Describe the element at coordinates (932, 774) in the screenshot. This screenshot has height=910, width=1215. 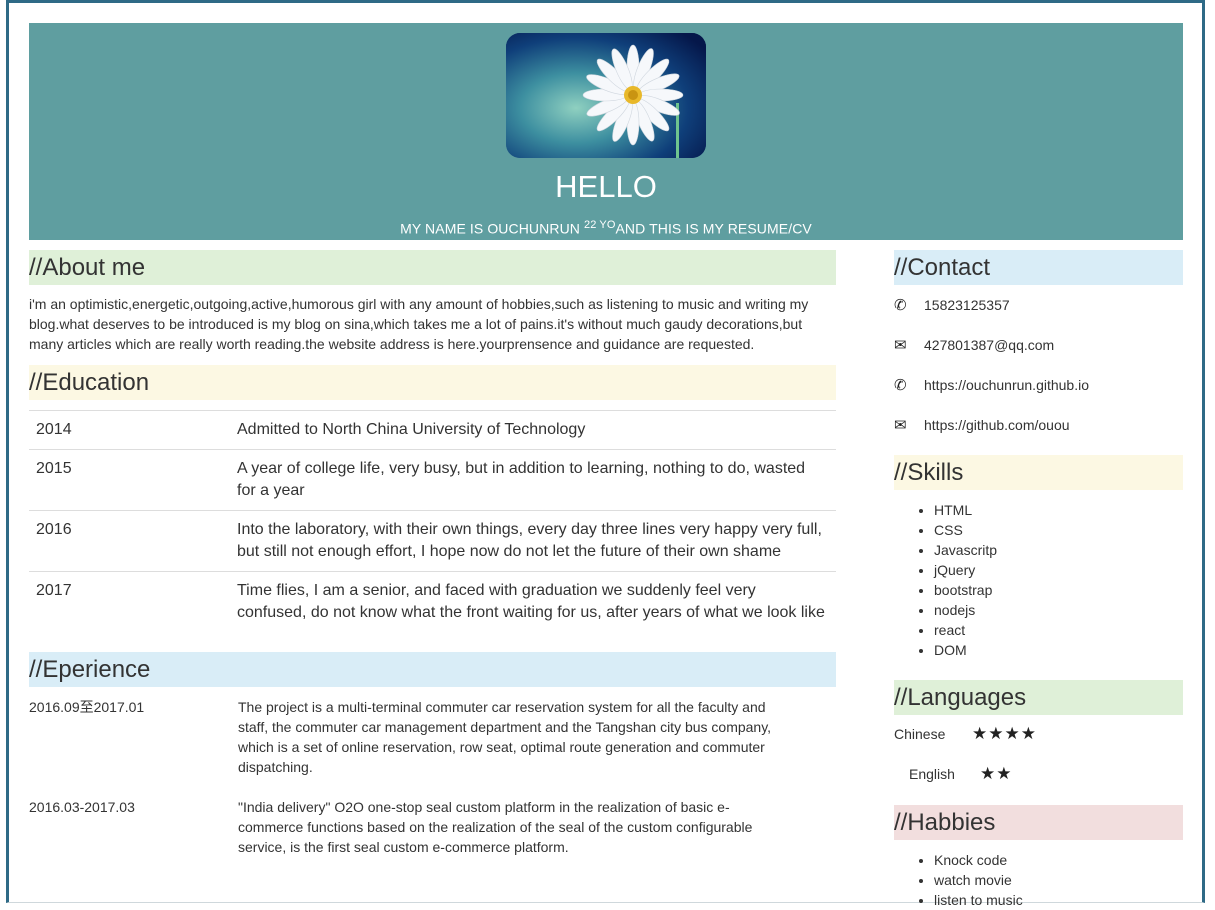
I see `language-name: English` at that location.